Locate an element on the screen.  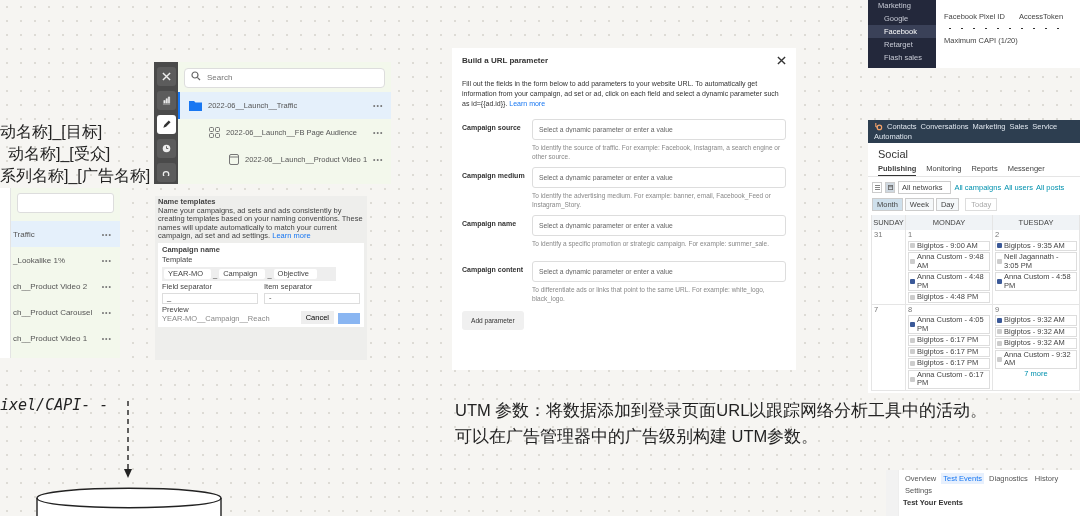
search-field: Search is located at coordinates (285, 77).